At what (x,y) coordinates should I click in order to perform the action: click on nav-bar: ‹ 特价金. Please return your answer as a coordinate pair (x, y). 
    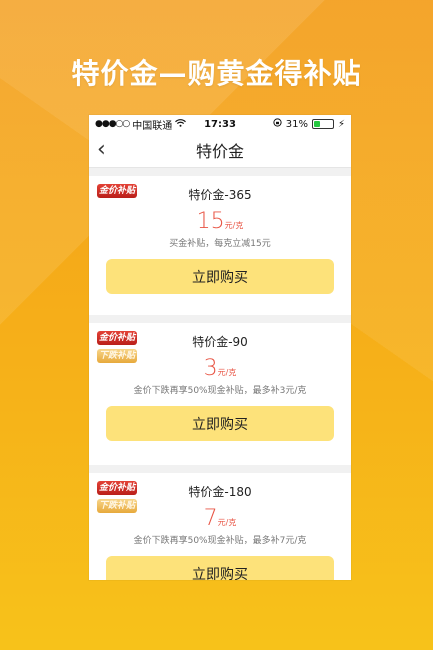
    Looking at the image, I should click on (220, 150).